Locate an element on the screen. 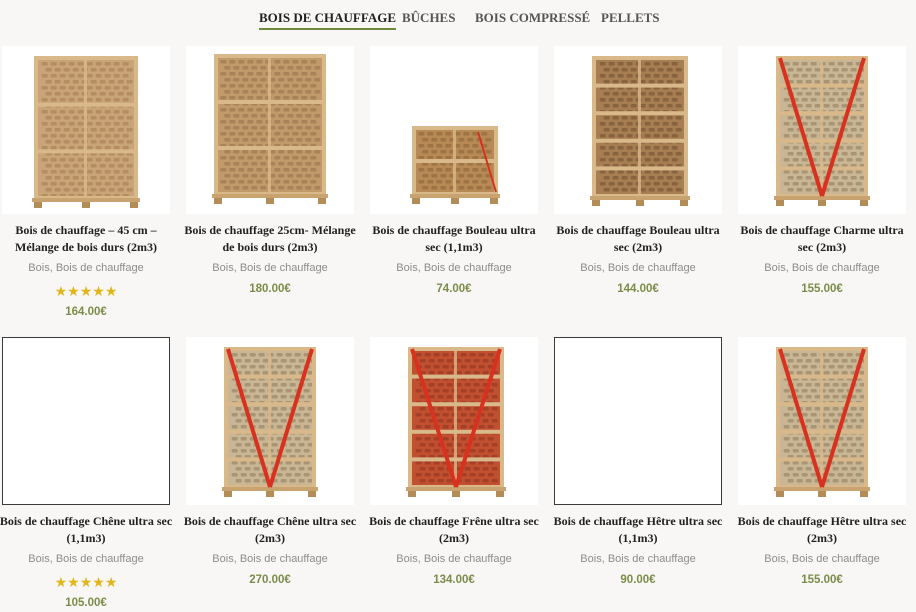  product-price: 74.00€ is located at coordinates (454, 289).